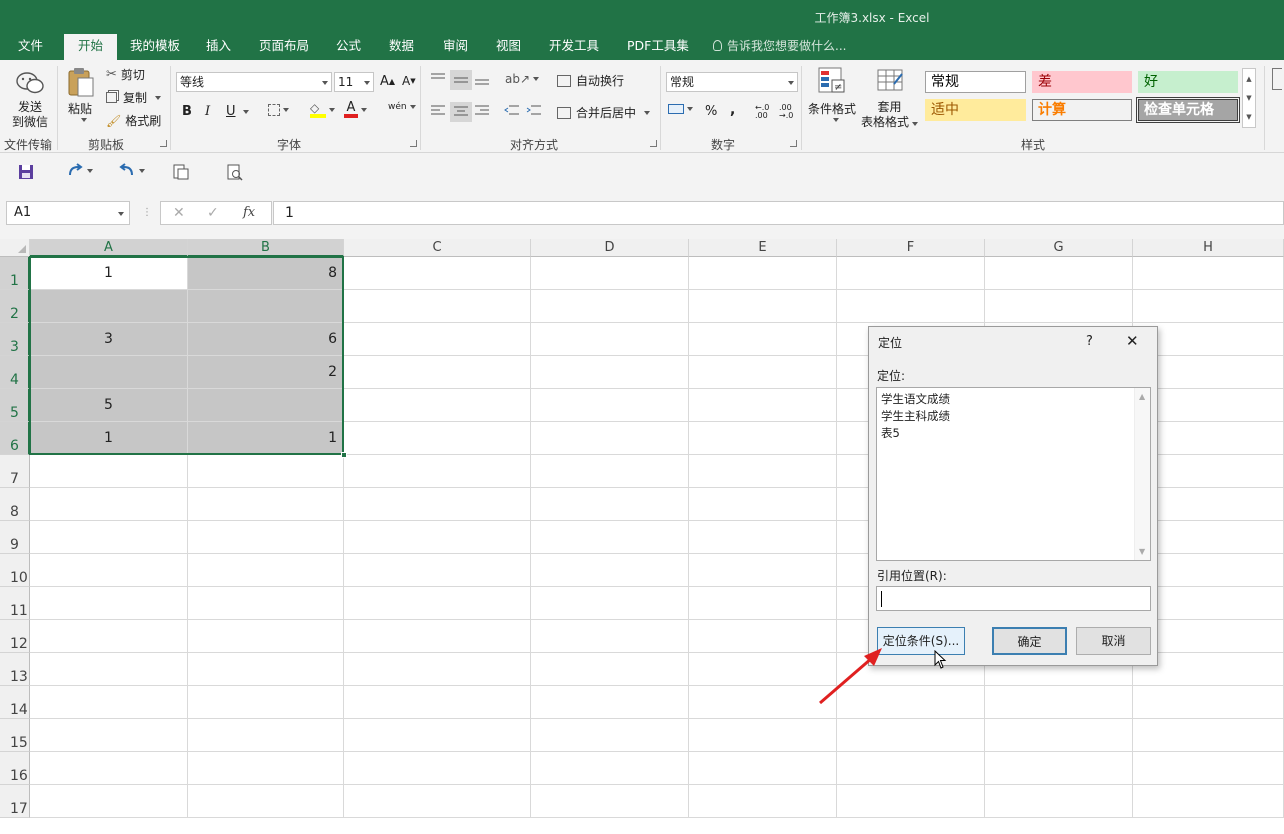 This screenshot has width=1284, height=834. Describe the element at coordinates (15, 537) in the screenshot. I see `row-header: 9` at that location.